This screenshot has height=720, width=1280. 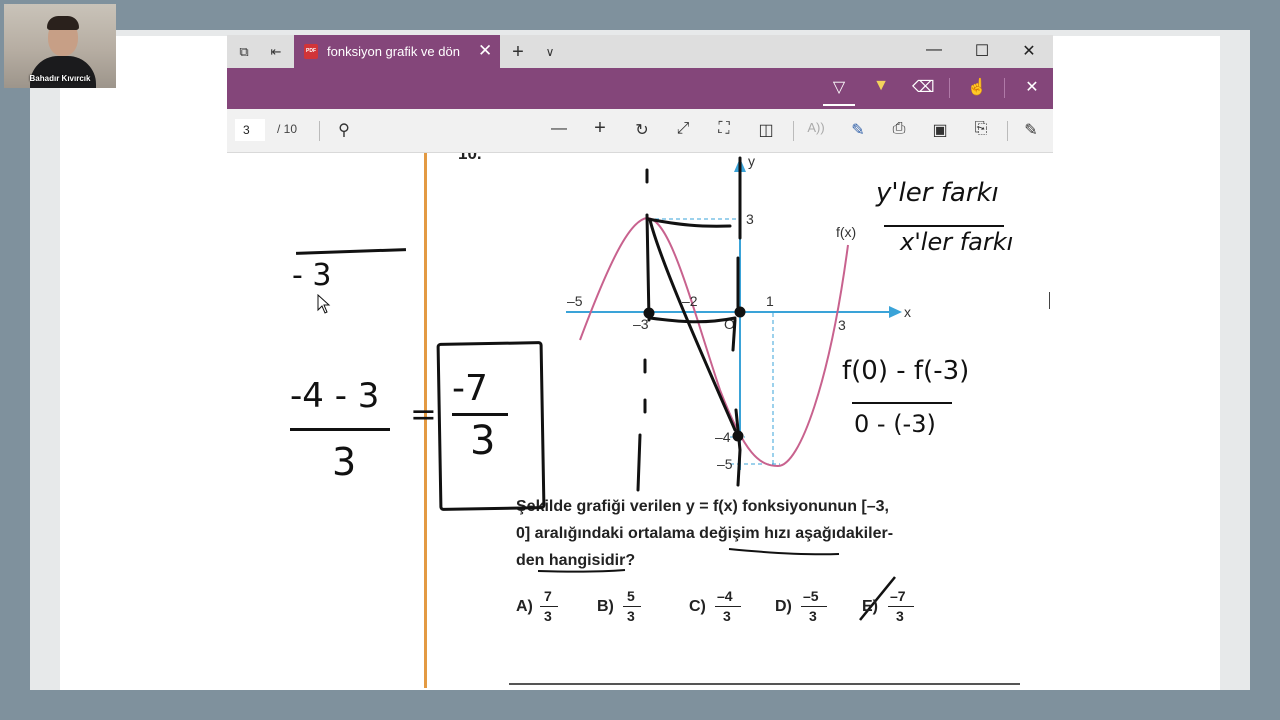 What do you see at coordinates (839, 87) in the screenshot?
I see `pen-icon: ▽` at bounding box center [839, 87].